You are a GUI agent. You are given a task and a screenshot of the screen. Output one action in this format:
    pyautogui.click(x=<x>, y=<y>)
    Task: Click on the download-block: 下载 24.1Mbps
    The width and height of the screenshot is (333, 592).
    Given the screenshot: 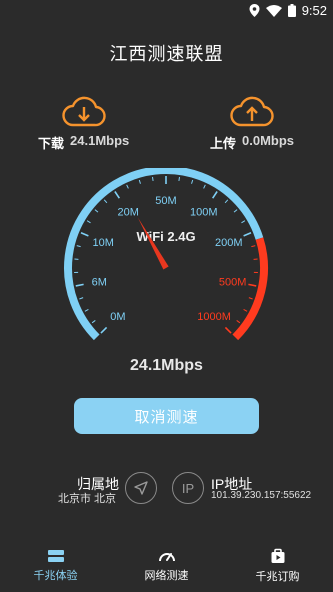 What is the action you would take?
    pyautogui.click(x=83, y=123)
    